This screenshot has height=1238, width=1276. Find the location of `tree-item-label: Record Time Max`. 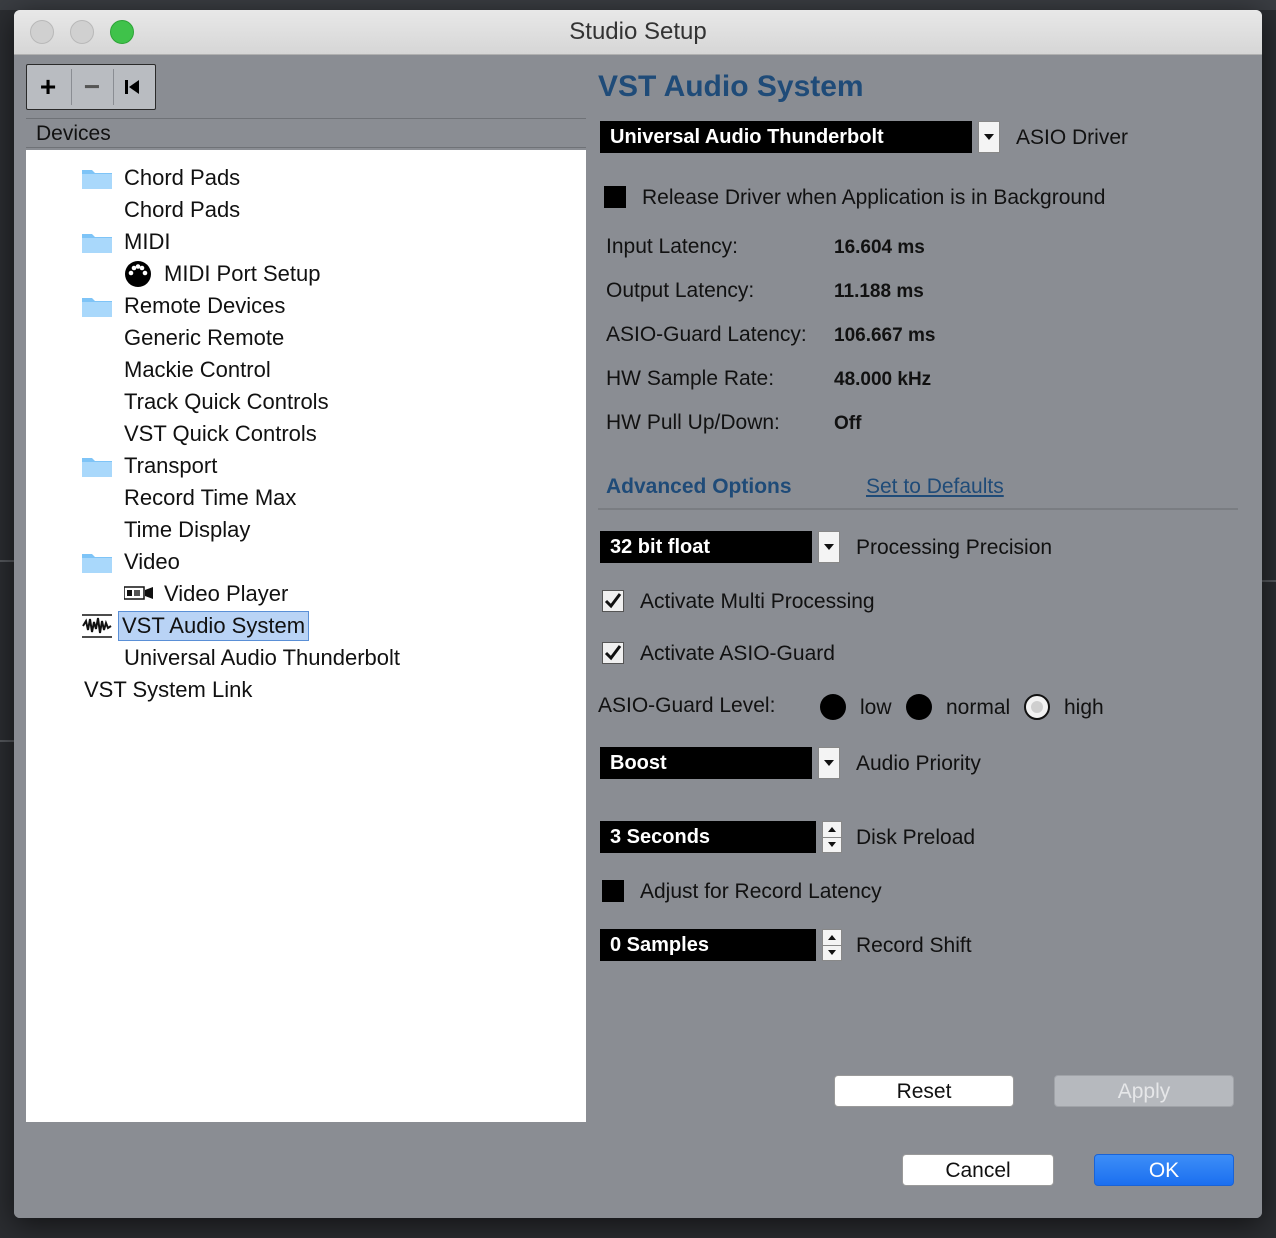

tree-item-label: Record Time Max is located at coordinates (210, 497).